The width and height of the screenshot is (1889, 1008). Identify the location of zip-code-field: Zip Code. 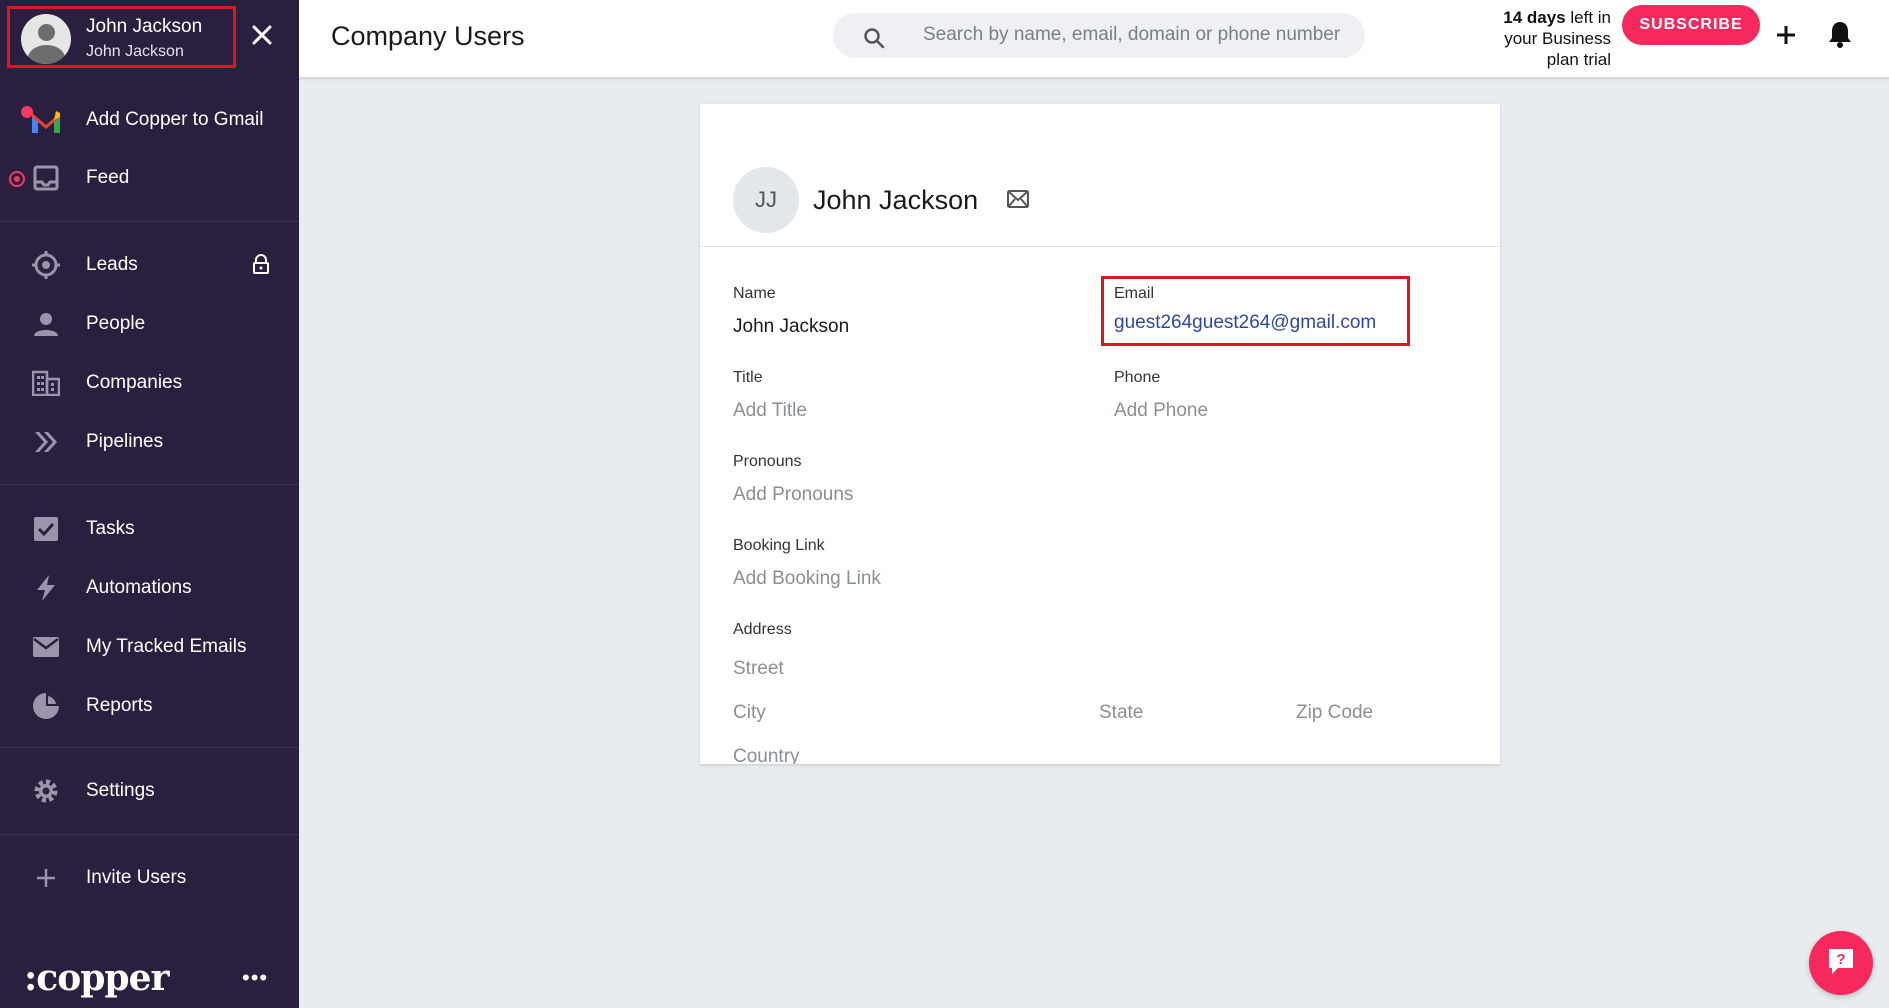
(1334, 713).